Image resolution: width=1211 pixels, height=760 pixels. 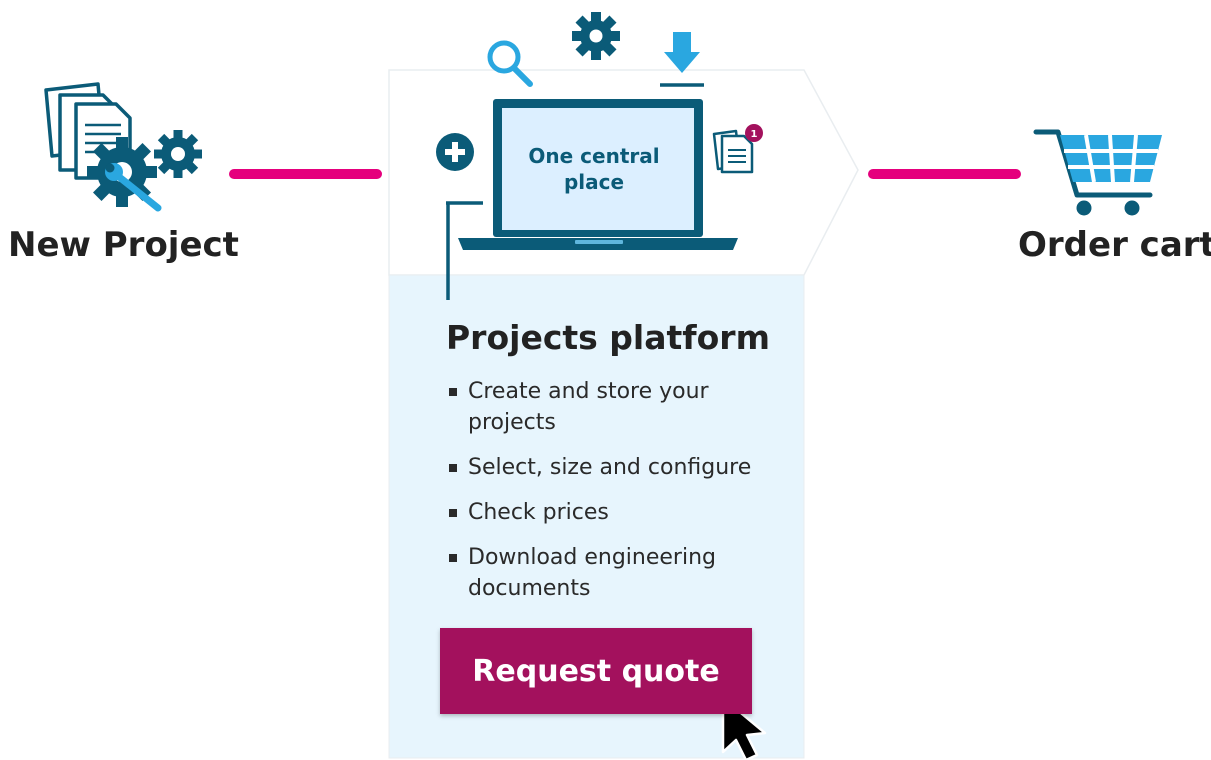 What do you see at coordinates (608, 337) in the screenshot?
I see `panel-title: Projects platform` at bounding box center [608, 337].